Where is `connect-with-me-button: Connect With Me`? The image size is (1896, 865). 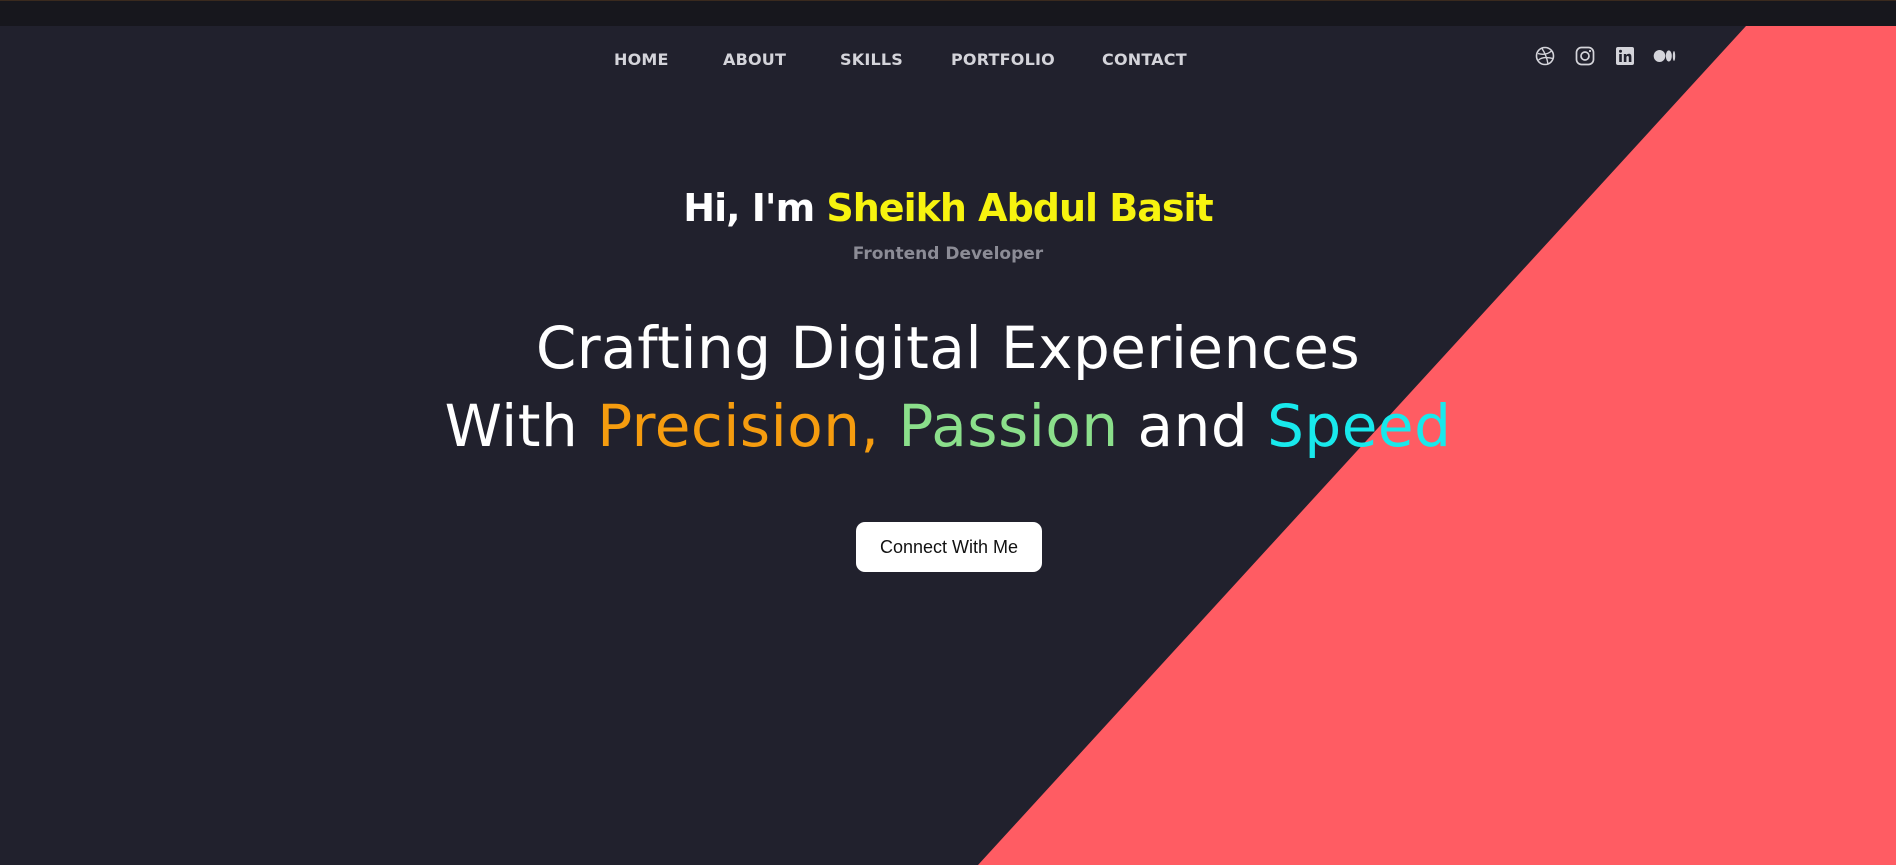
connect-with-me-button: Connect With Me is located at coordinates (949, 547).